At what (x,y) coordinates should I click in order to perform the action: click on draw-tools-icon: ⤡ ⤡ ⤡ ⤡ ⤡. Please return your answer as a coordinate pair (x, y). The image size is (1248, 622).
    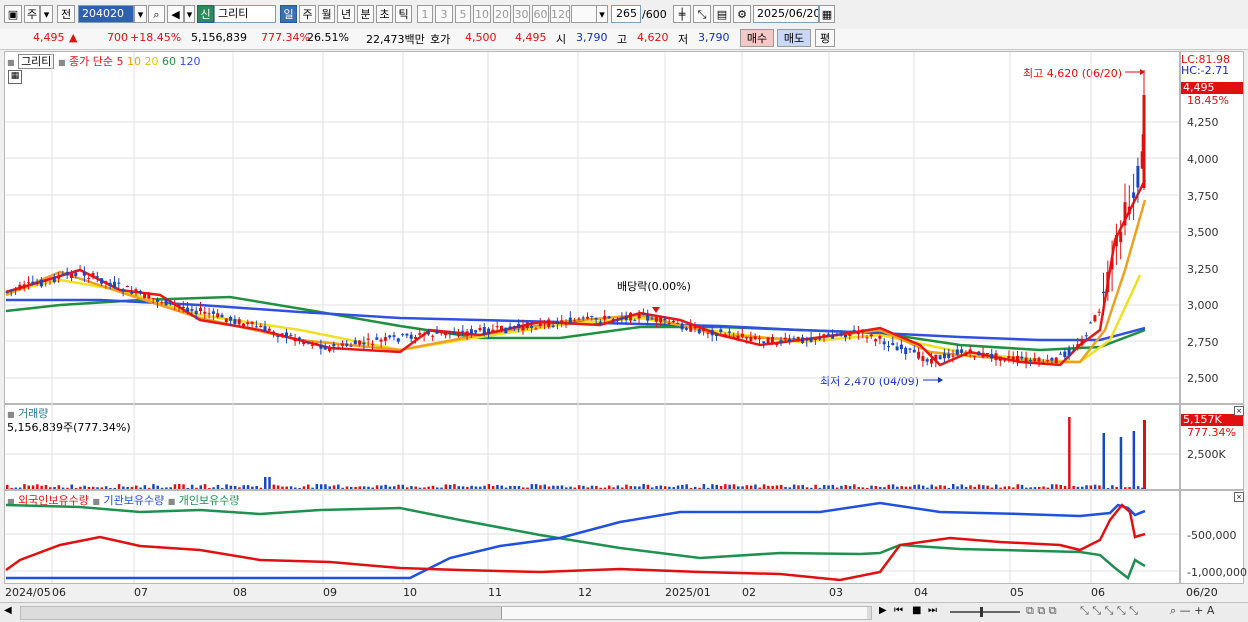
    Looking at the image, I should click on (1109, 611).